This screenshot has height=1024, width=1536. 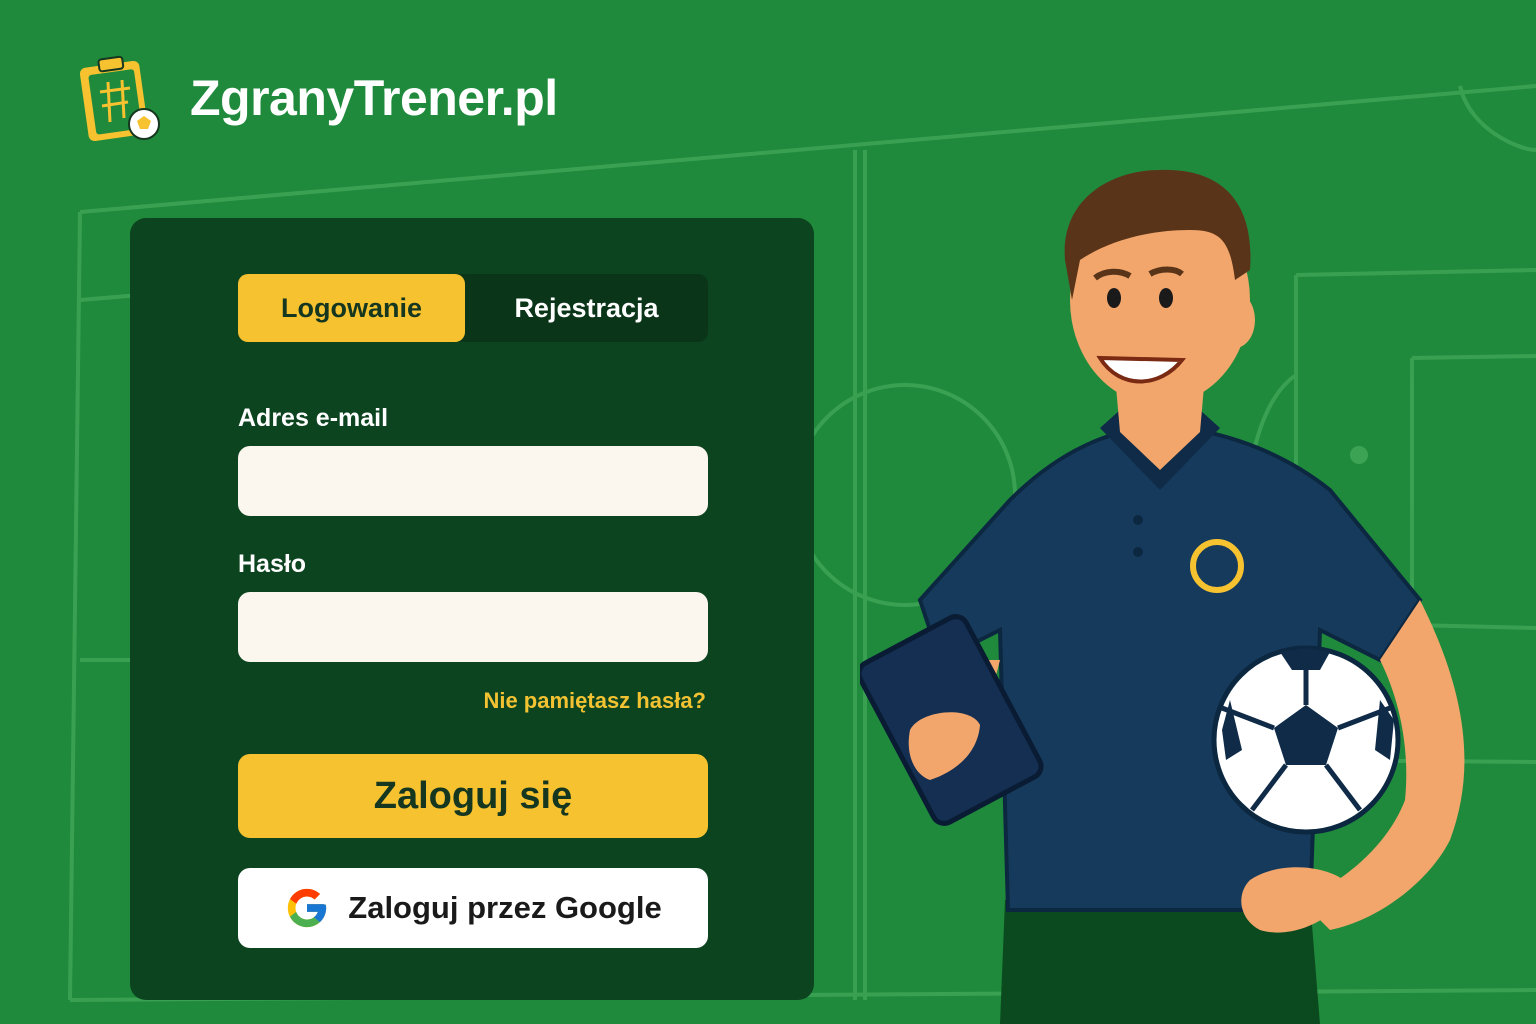 I want to click on soccer-ball-icon, so click(x=1306, y=740).